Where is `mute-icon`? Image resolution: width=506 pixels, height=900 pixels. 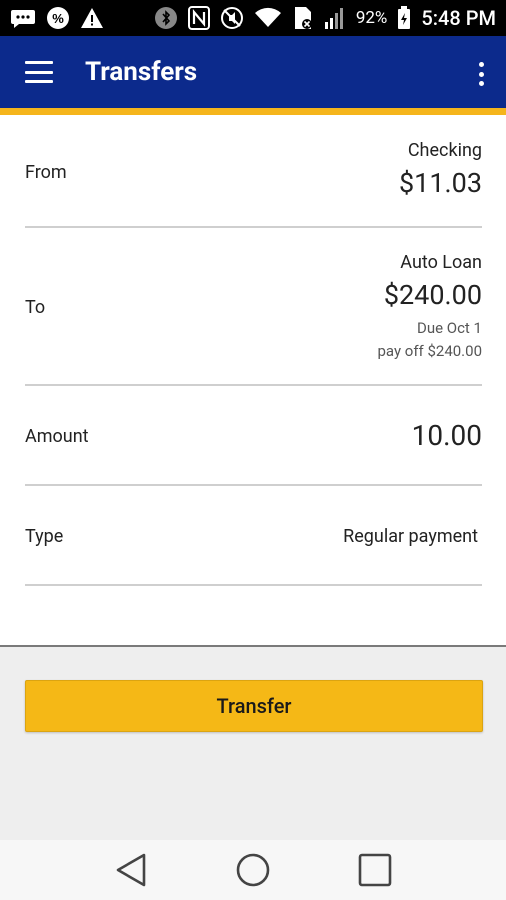 mute-icon is located at coordinates (232, 18).